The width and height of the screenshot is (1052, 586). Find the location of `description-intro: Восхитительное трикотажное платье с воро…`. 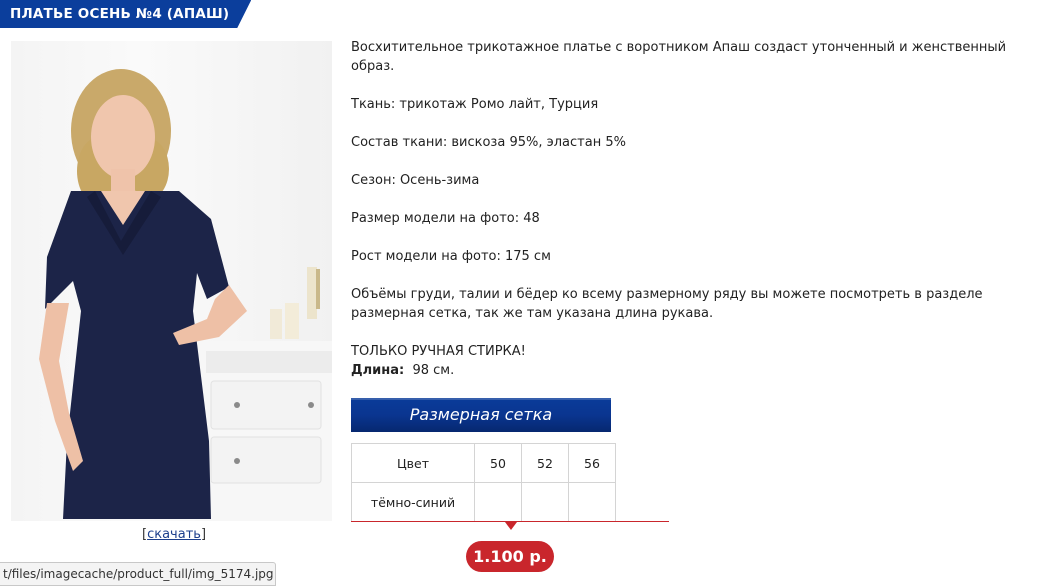

description-intro: Восхитительное трикотажное платье с воро… is located at coordinates (679, 57).